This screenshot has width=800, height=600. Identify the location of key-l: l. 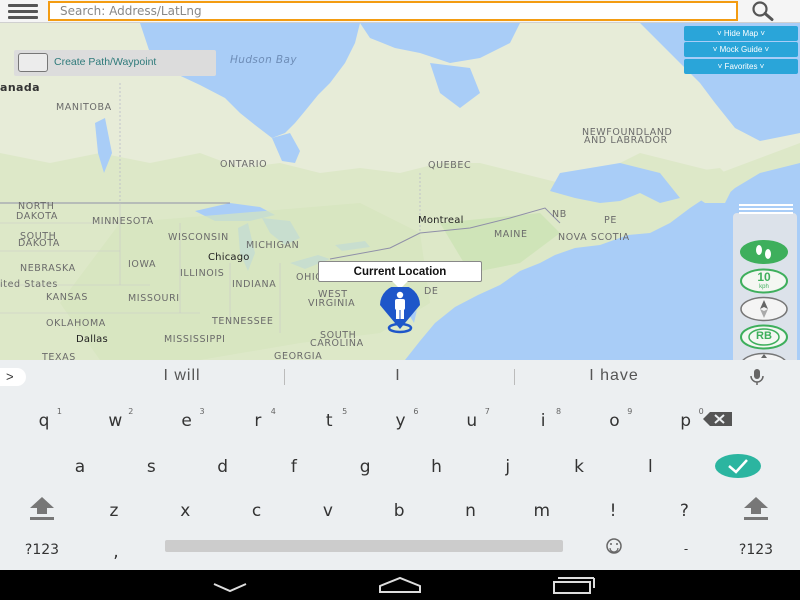
(650, 465).